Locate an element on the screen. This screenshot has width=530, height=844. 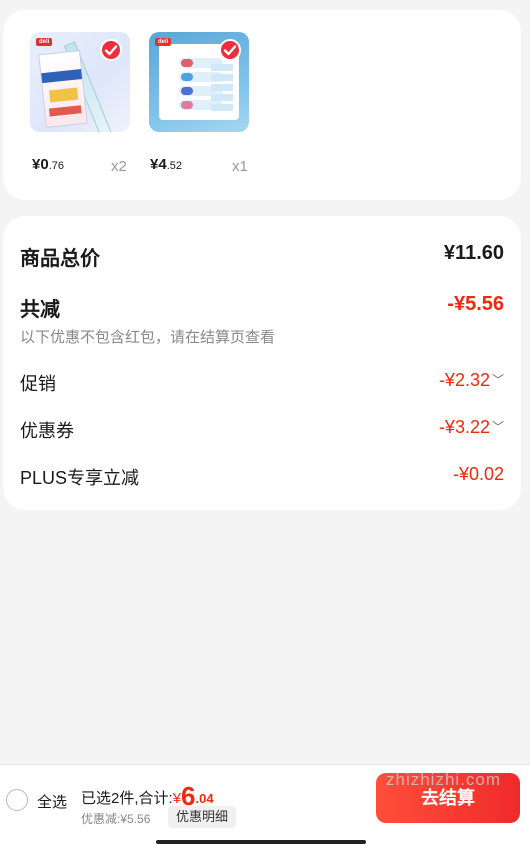
watermark: zhizhizhi.com is located at coordinates (444, 779).